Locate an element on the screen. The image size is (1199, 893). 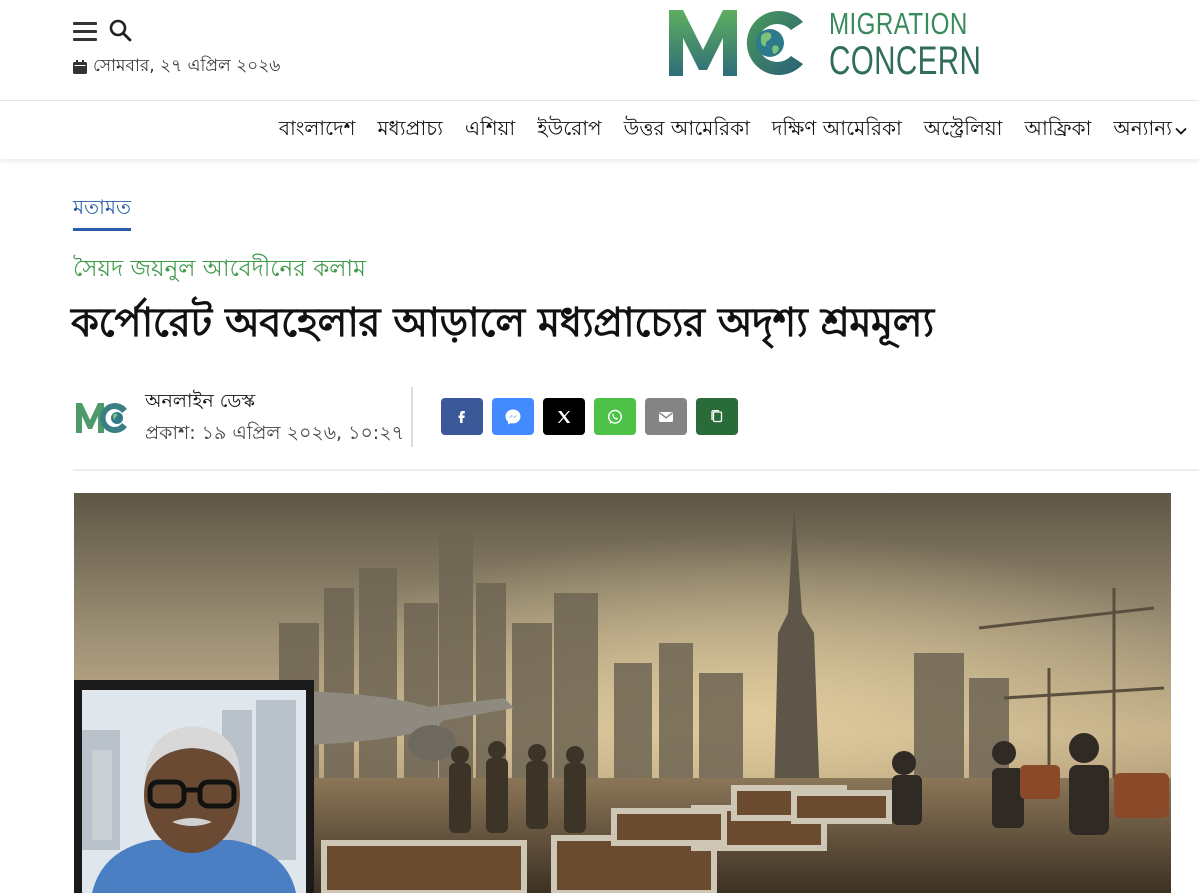
current-date: সোমবার, ২৭ এপ্রিল ২০২৬ is located at coordinates (176, 67).